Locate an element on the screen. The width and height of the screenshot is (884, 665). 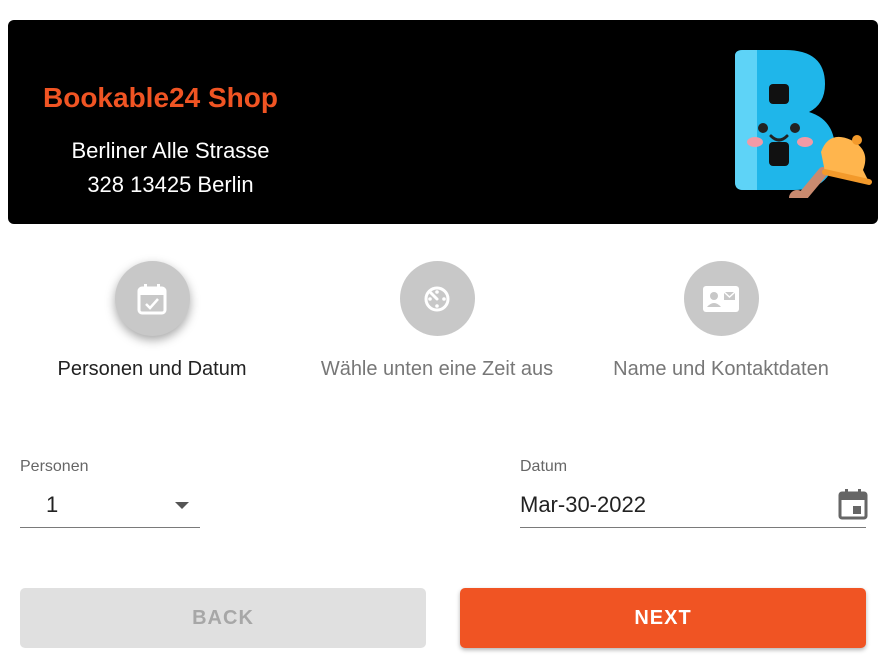
timer-icon is located at coordinates (437, 298).